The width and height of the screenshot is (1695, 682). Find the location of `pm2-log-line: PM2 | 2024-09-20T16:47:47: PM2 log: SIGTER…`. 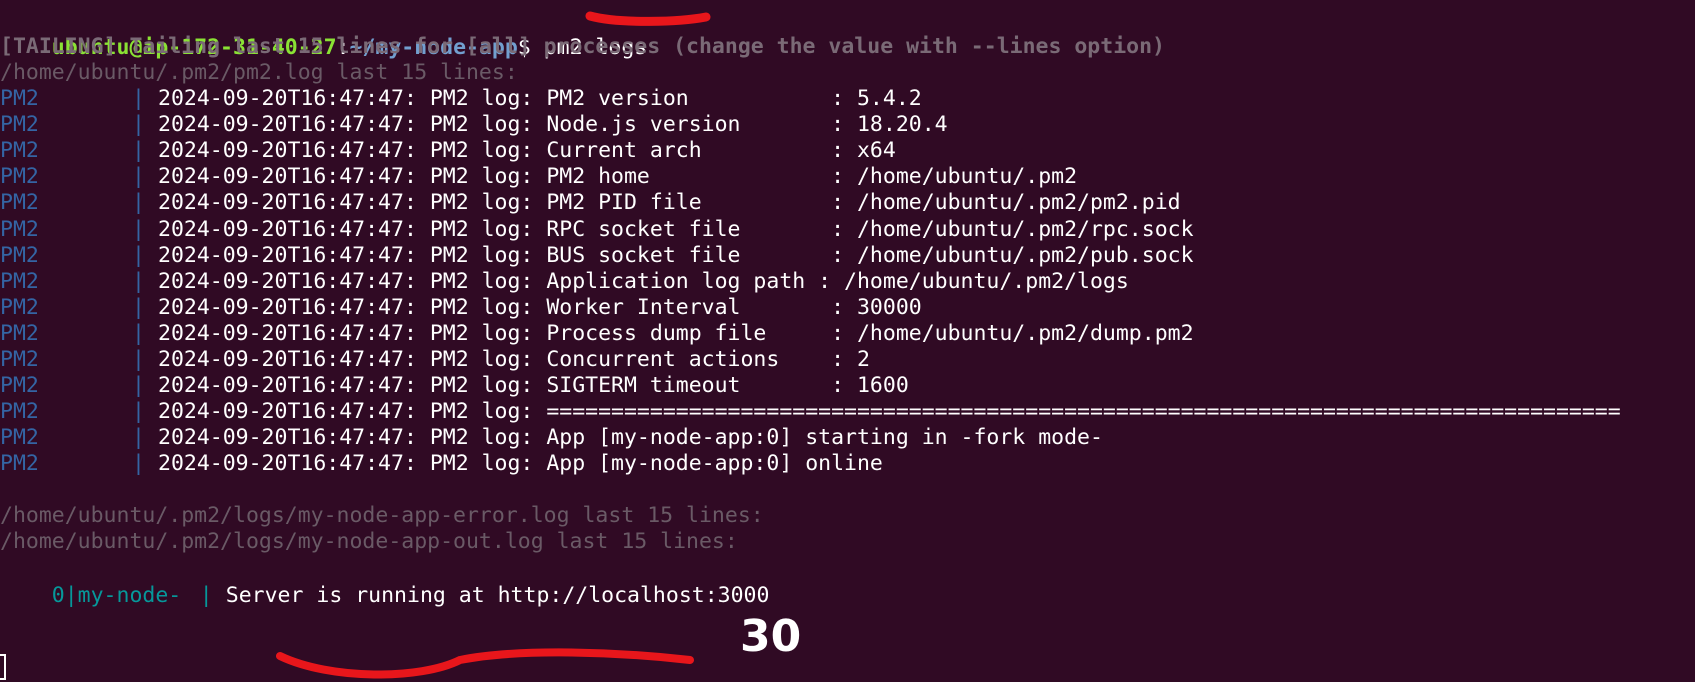

pm2-log-line: PM2 | 2024-09-20T16:47:47: PM2 log: SIGTER… is located at coordinates (454, 386).